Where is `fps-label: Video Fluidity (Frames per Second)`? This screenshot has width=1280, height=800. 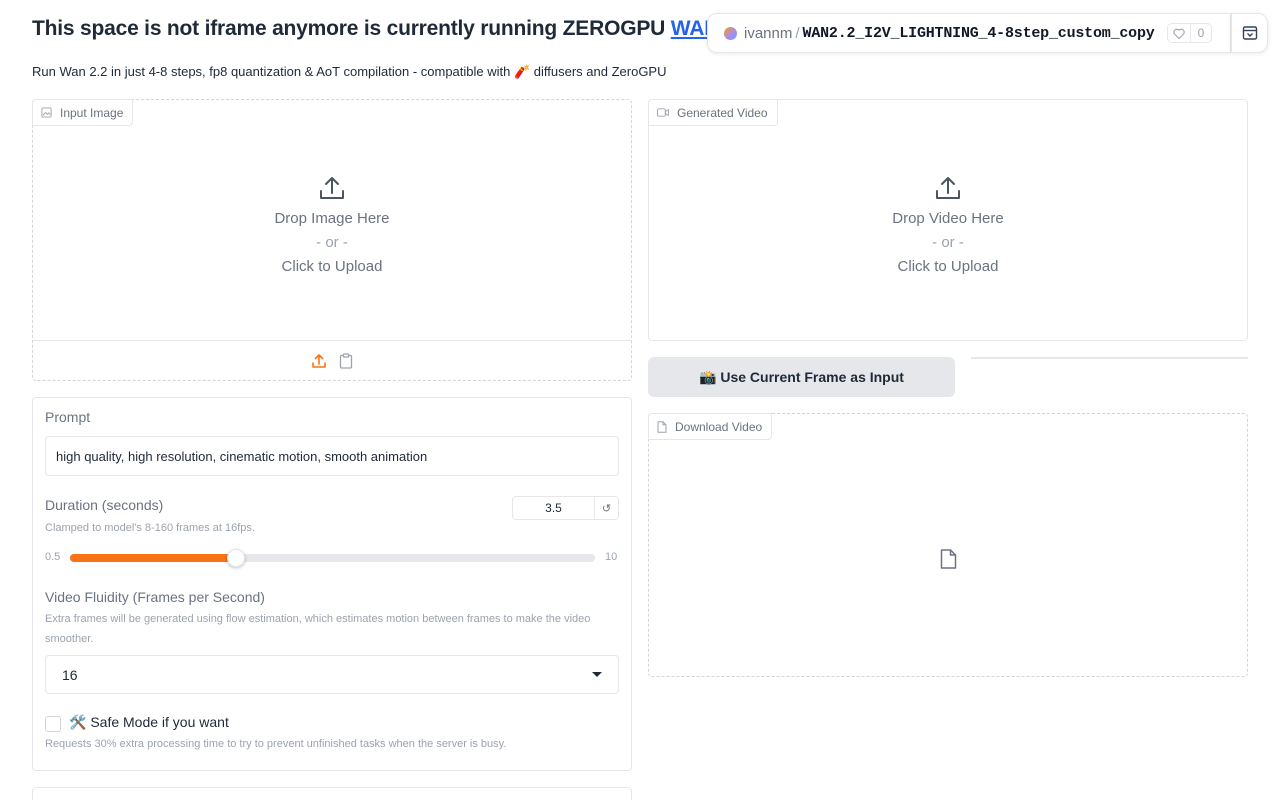 fps-label: Video Fluidity (Frames per Second) is located at coordinates (155, 597).